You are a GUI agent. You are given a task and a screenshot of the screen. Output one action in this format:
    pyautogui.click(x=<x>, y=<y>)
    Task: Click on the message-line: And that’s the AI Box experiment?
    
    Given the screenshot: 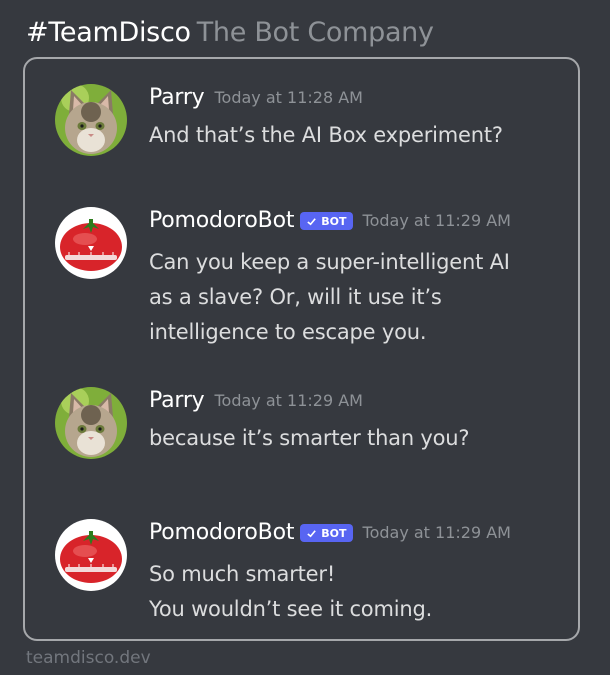 What is the action you would take?
    pyautogui.click(x=326, y=135)
    